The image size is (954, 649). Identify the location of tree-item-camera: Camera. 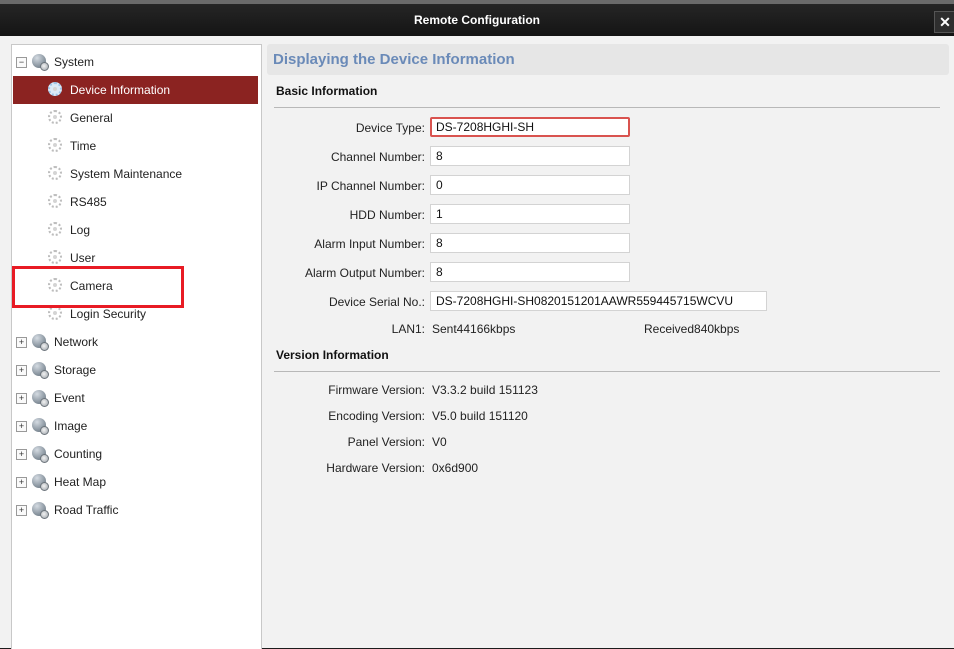
(136, 286).